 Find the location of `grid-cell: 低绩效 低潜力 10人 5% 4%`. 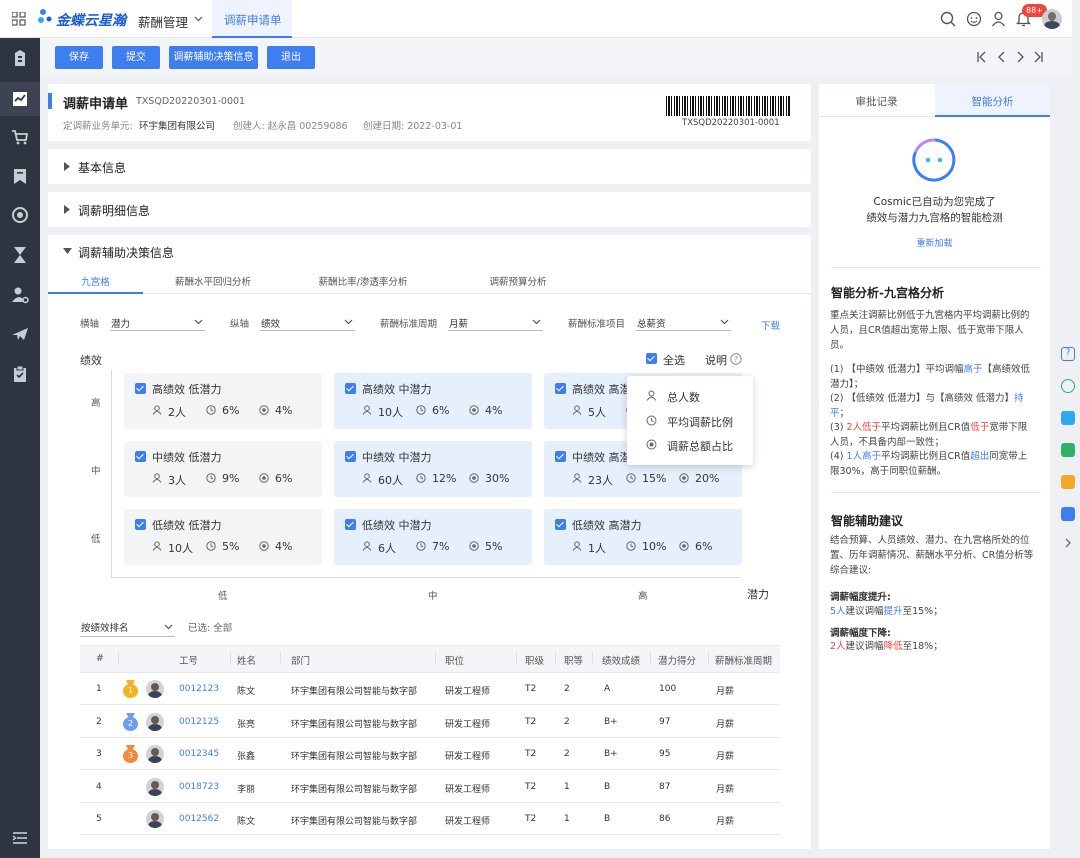

grid-cell: 低绩效 低潜力 10人 5% 4% is located at coordinates (223, 537).